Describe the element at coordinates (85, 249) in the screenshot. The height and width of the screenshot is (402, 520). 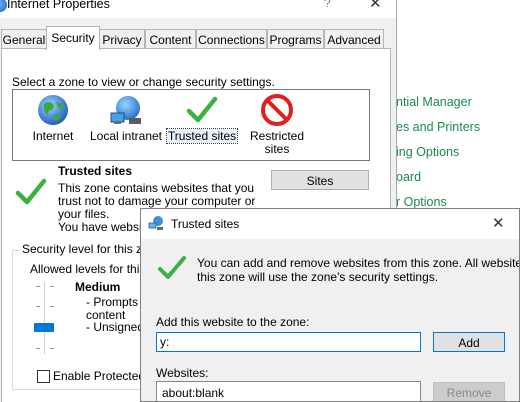
I see `security-level-legend: Security level for this zo` at that location.